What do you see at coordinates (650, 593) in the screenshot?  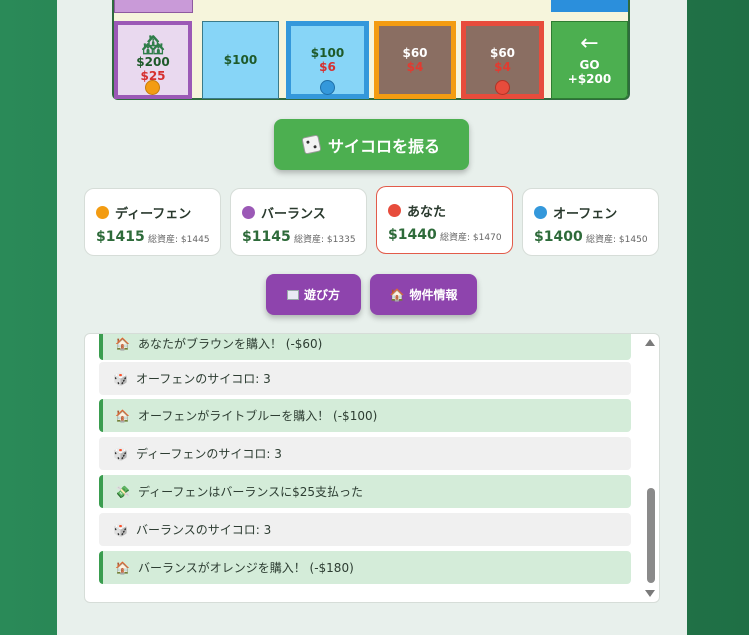 I see `scroll-down-arrow-icon` at bounding box center [650, 593].